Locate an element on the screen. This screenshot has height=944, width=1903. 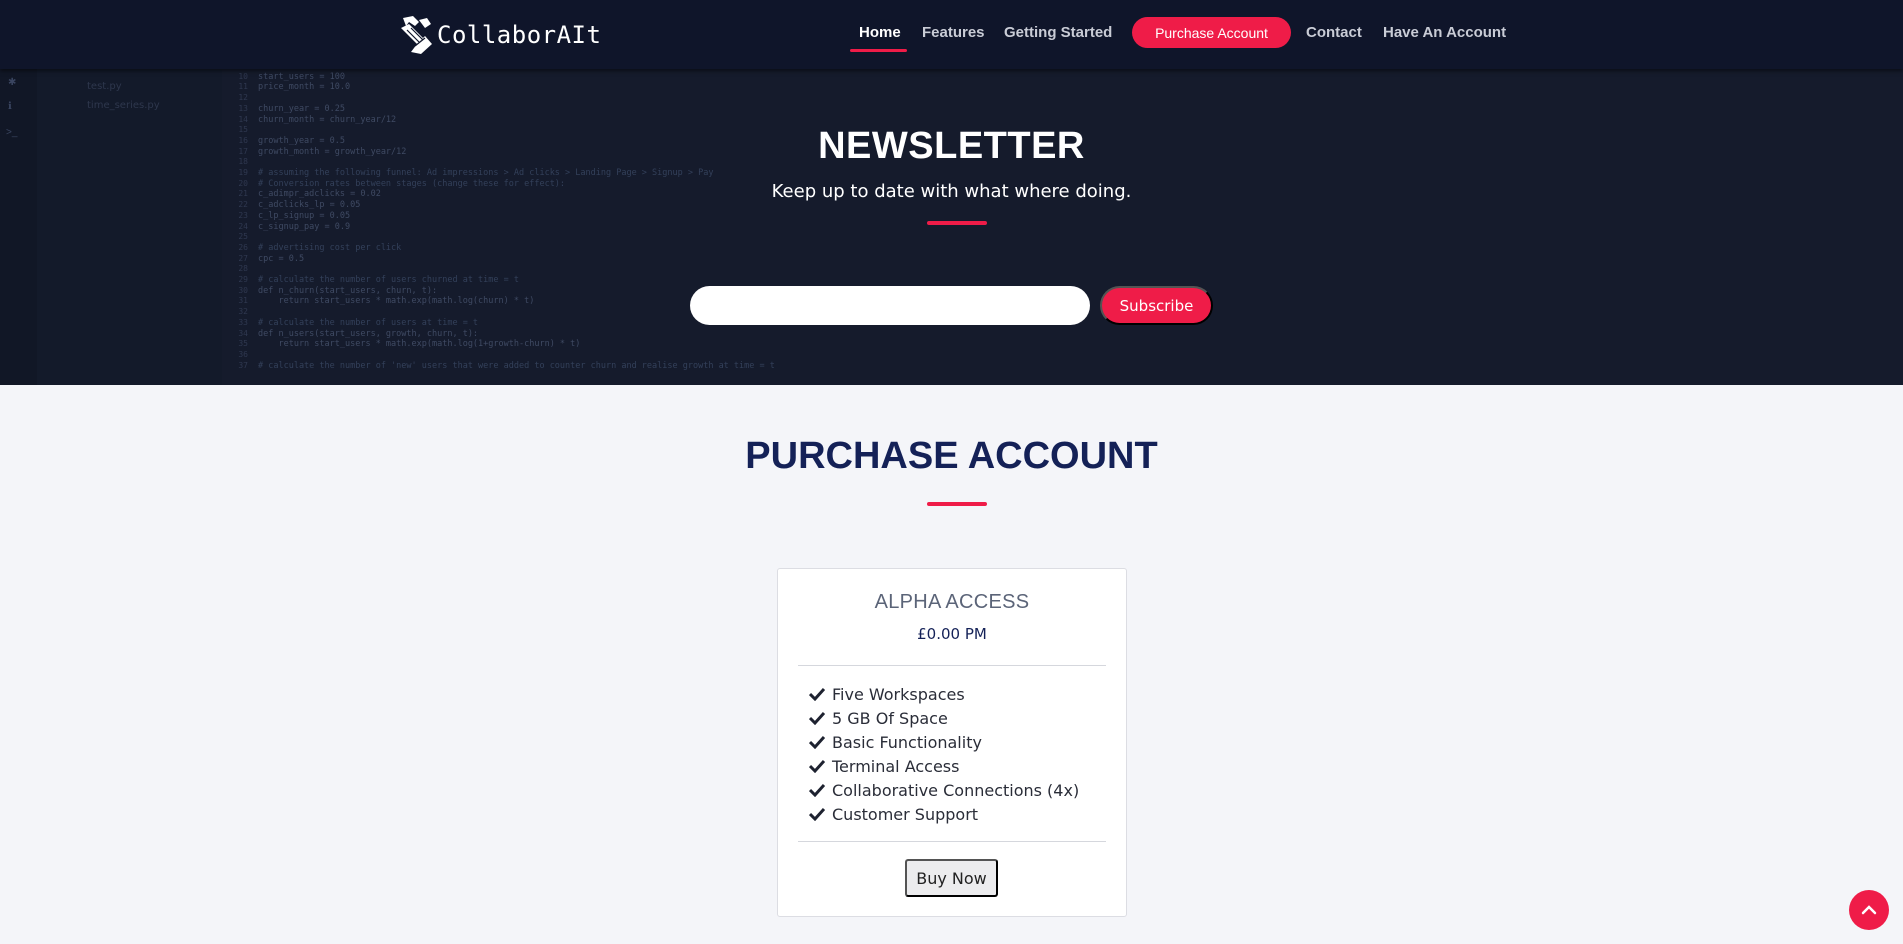
code-line: # advertising cost per click is located at coordinates (330, 247).